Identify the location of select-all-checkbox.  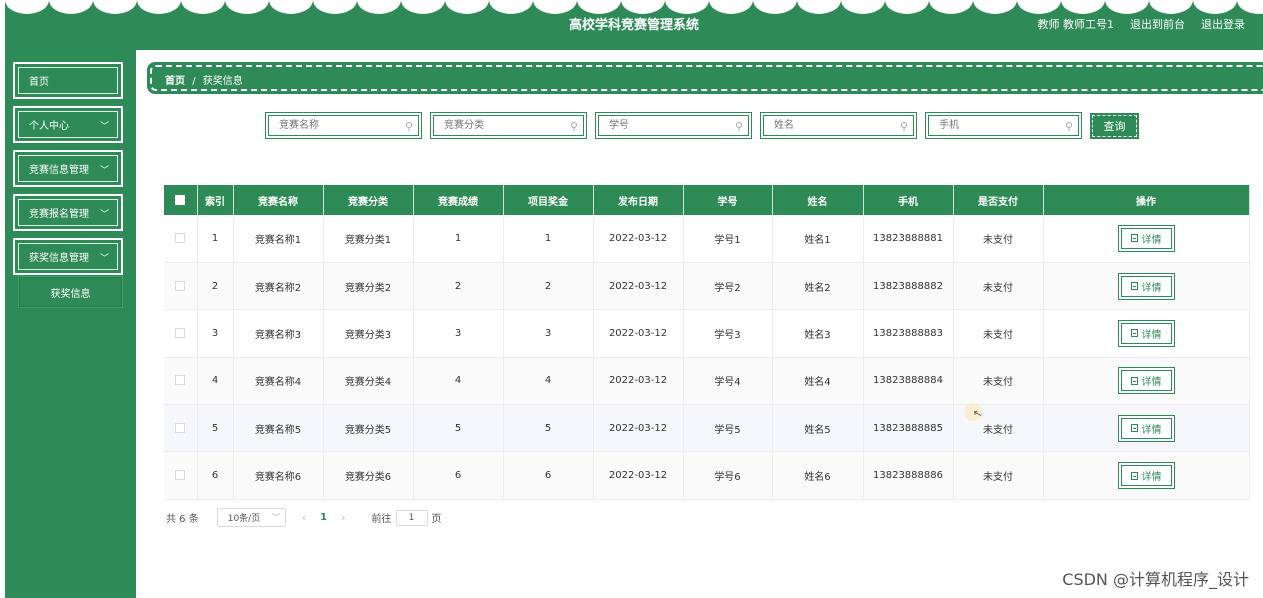
(180, 199).